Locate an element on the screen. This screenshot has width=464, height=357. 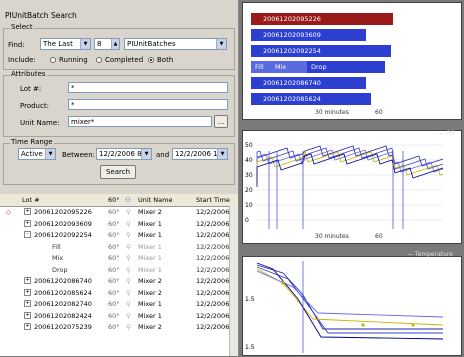
row-lot: 20061202075239 is located at coordinates (63, 327).